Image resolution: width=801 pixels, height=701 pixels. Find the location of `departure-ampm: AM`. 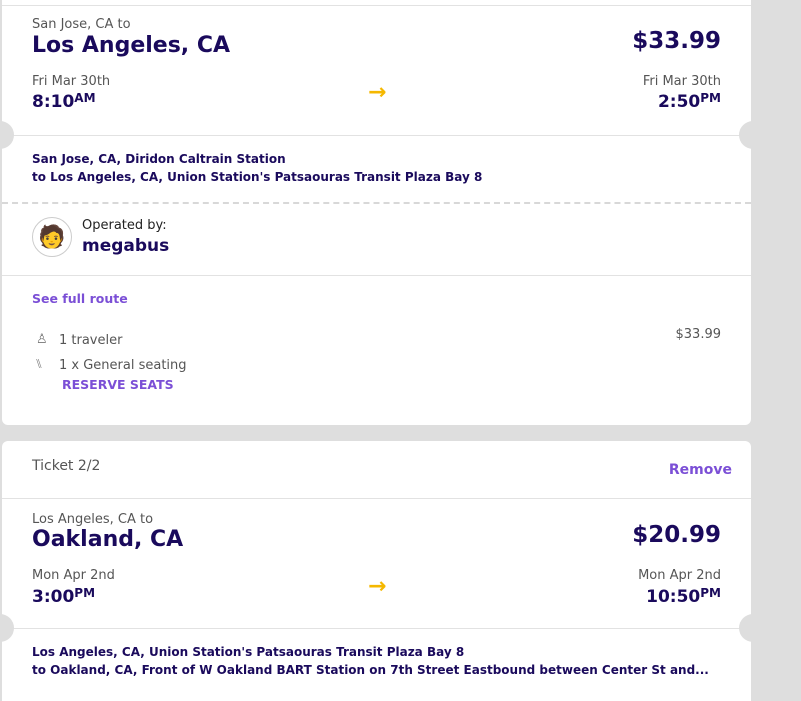

departure-ampm: AM is located at coordinates (85, 98).